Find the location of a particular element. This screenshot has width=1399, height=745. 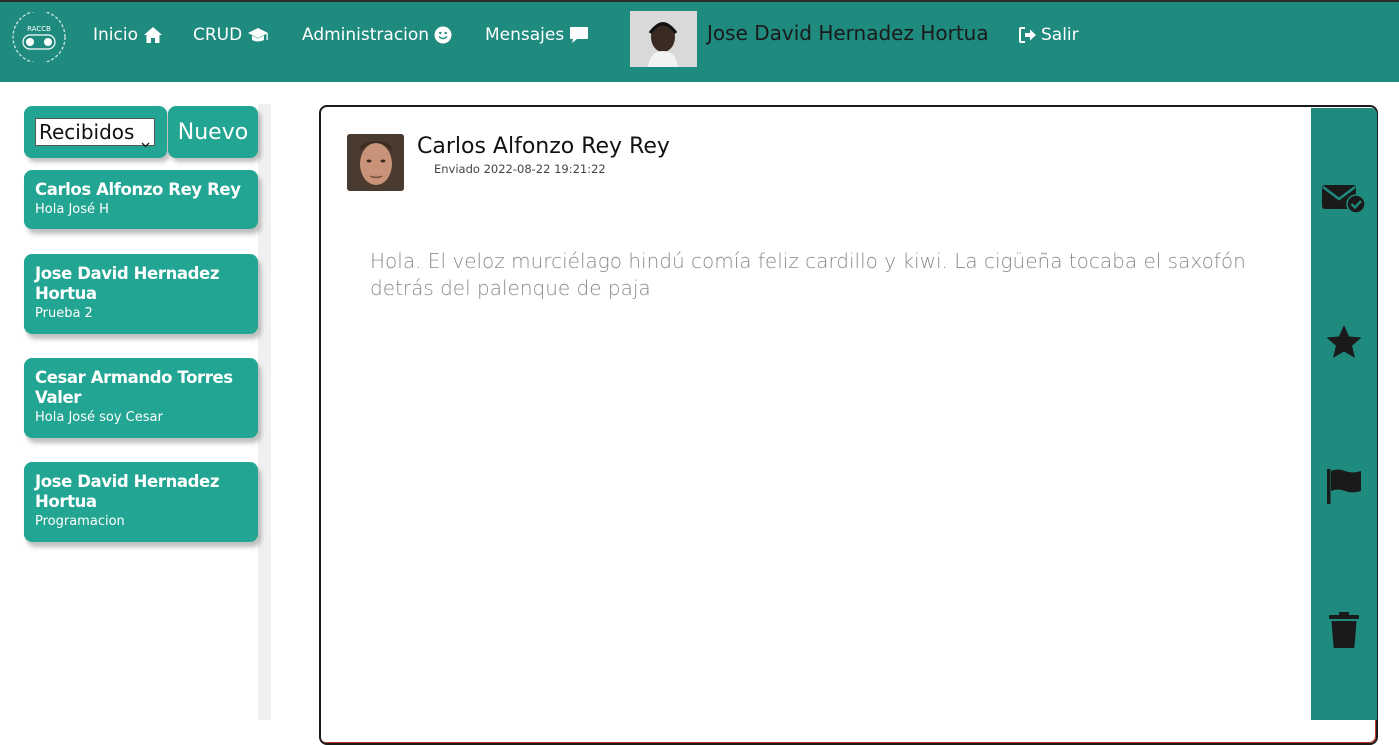

message-list-sender: Carlos Alfonzo Rey Rey is located at coordinates (138, 189).